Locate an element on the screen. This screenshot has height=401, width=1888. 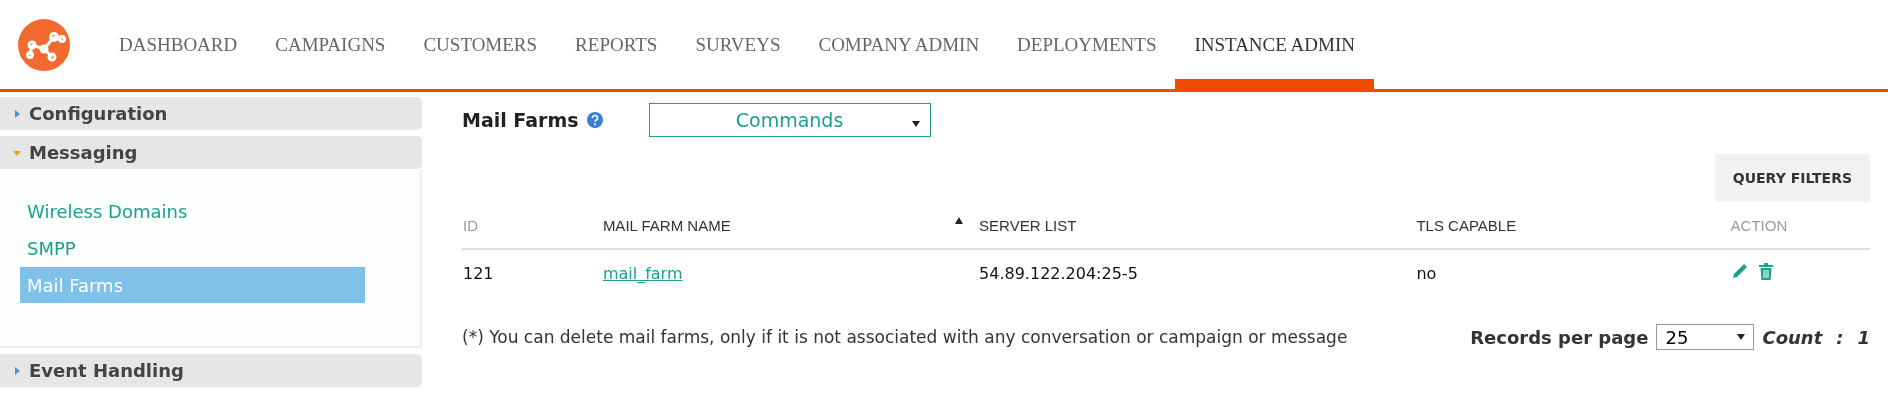
nav-tab: SURVEYS is located at coordinates (738, 44).